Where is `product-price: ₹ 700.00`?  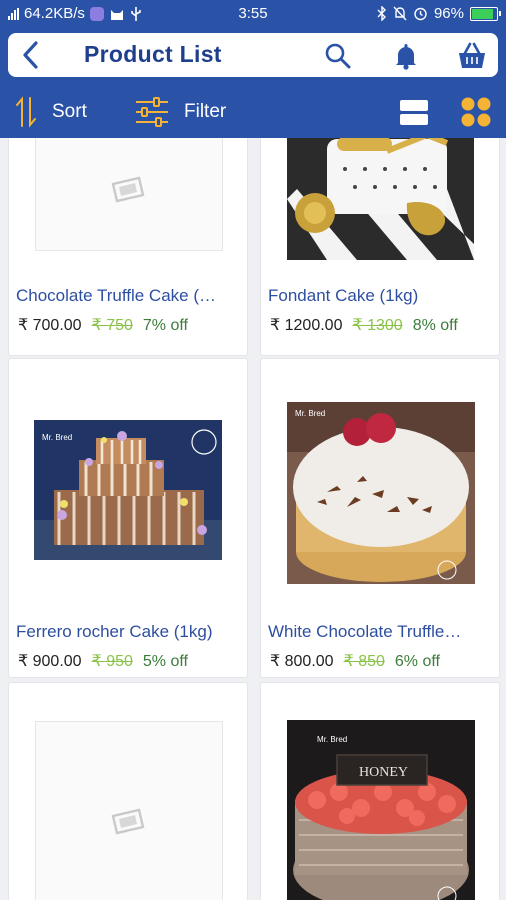 product-price: ₹ 700.00 is located at coordinates (50, 325).